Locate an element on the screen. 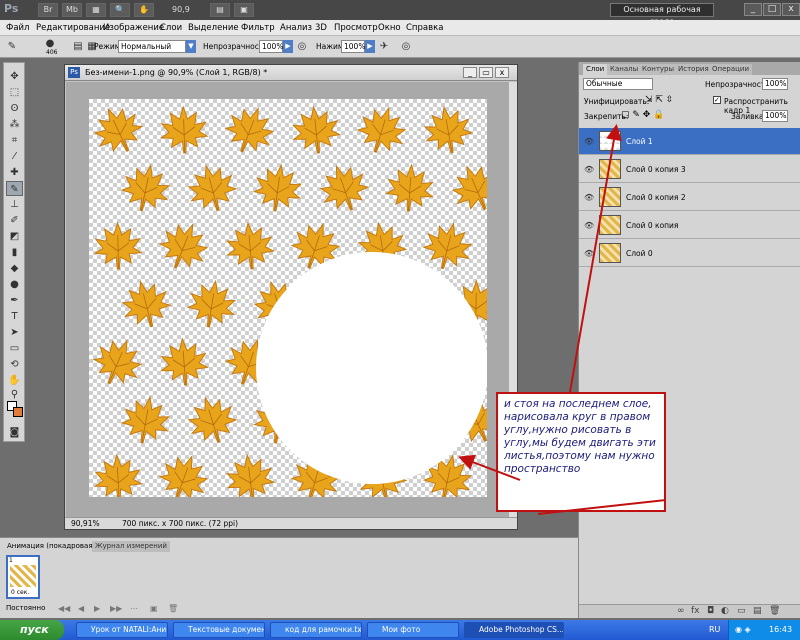 This screenshot has height=640, width=800. layer-name: Слой 0 is located at coordinates (639, 253).